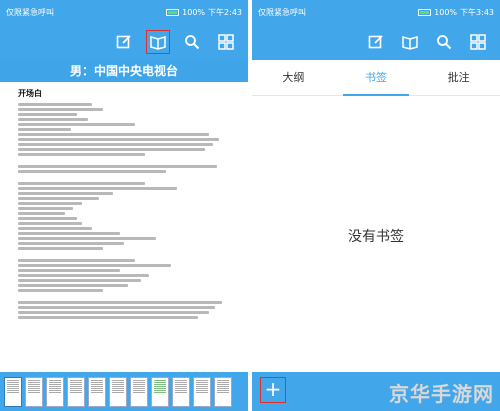 This screenshot has height=411, width=500. What do you see at coordinates (376, 12) in the screenshot?
I see `status-bar: 仅限紧急呼叫 100% 下午3:43` at bounding box center [376, 12].